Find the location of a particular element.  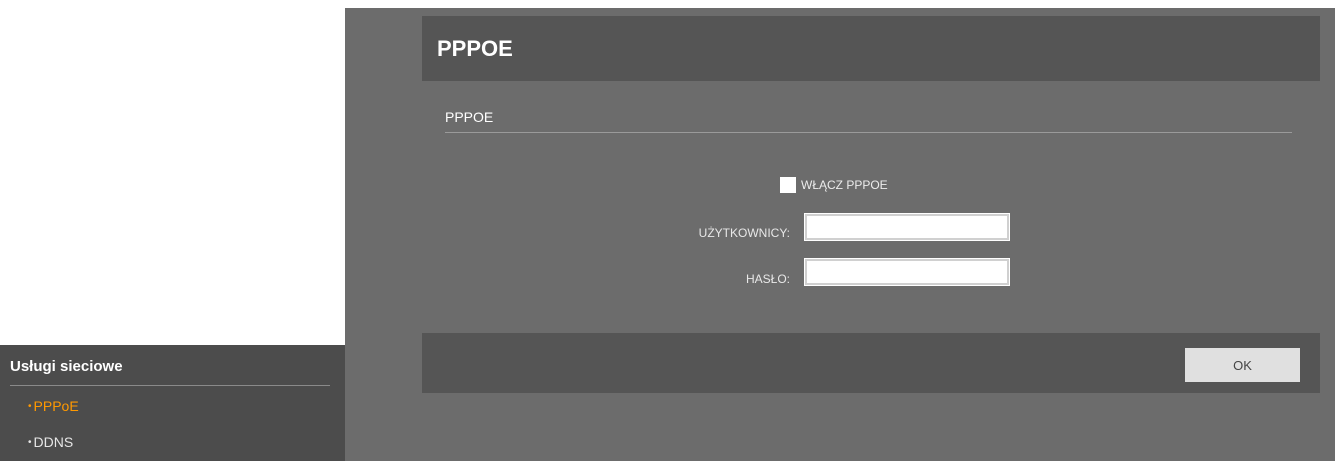

sidebar-item-label: PPPoE is located at coordinates (56, 406).